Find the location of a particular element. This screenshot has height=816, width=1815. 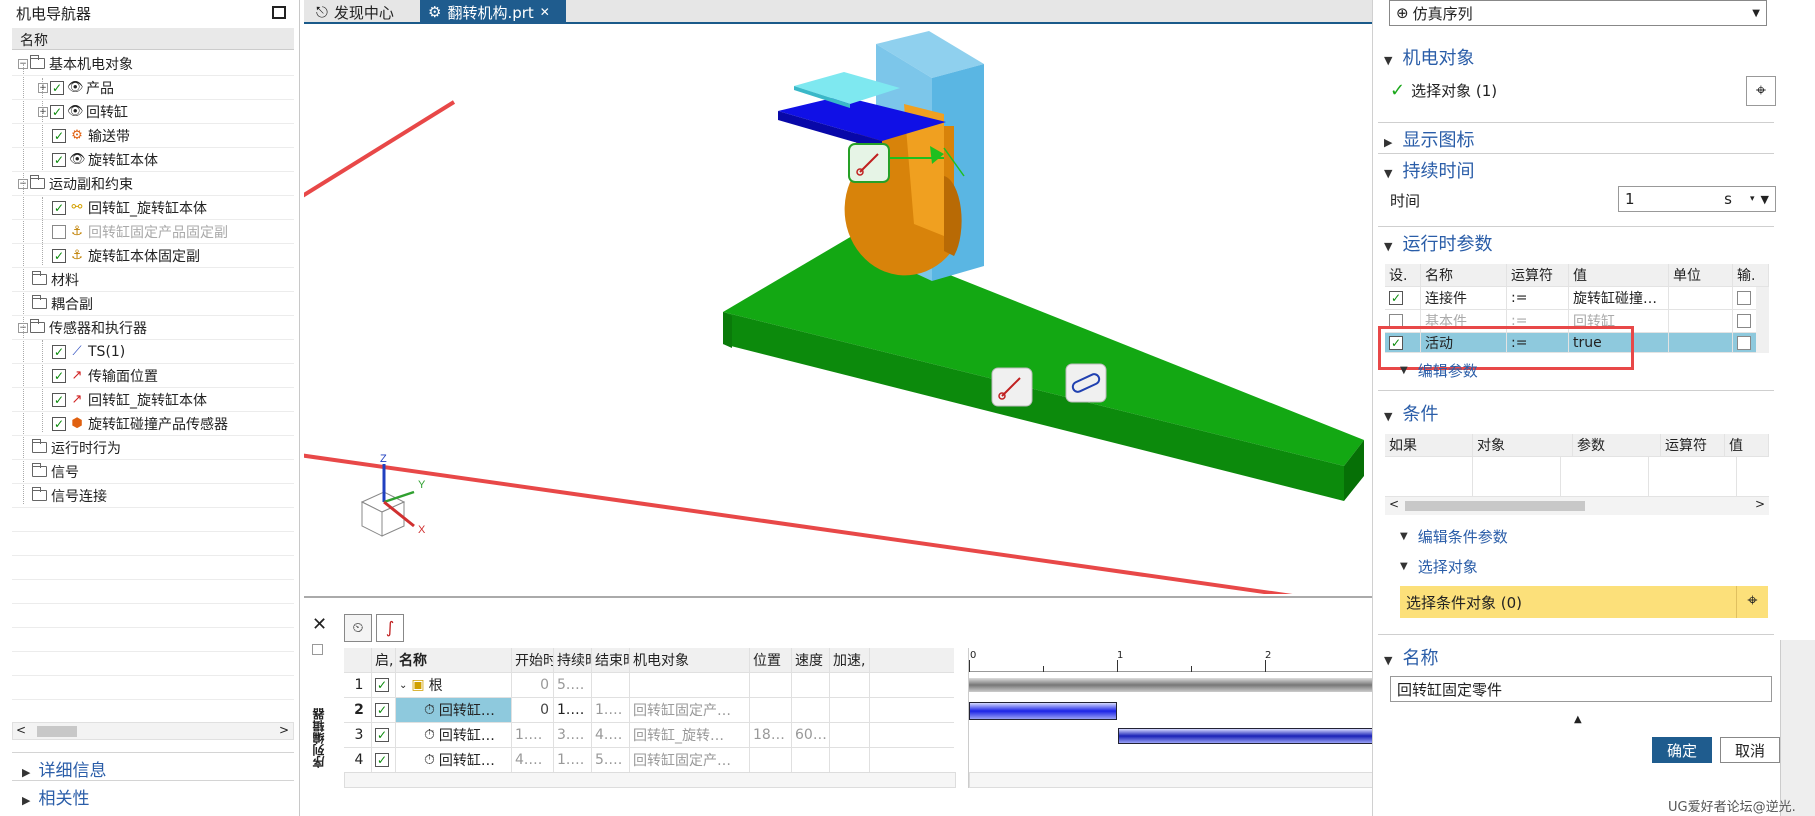

cancel-button: 取消 is located at coordinates (1750, 750).